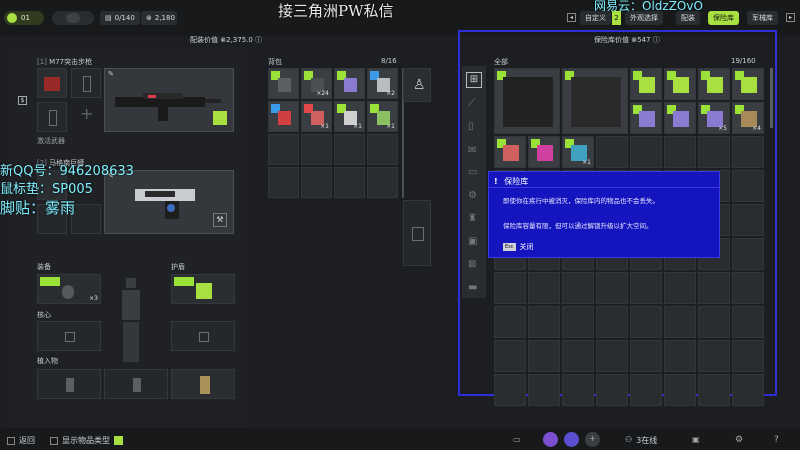 This screenshot has height=450, width=800. I want to click on settings-icon: ⚙, so click(739, 440).